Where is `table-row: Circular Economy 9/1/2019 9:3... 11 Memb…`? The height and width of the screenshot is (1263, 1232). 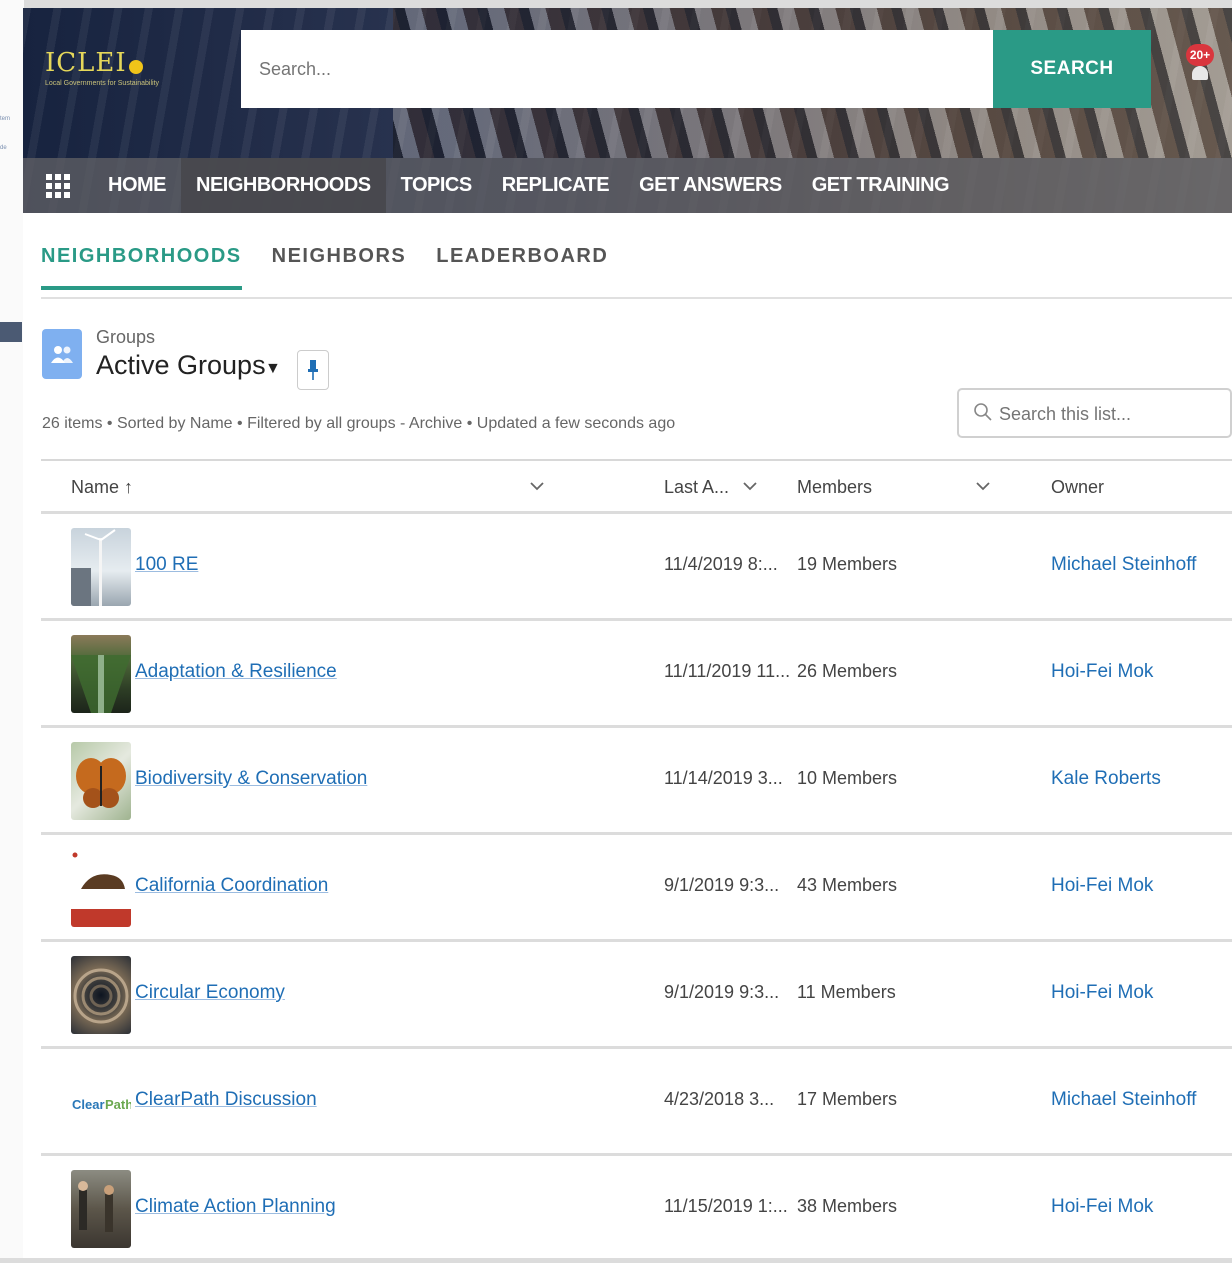
table-row: Circular Economy 9/1/2019 9:3... 11 Memb… is located at coordinates (636, 995).